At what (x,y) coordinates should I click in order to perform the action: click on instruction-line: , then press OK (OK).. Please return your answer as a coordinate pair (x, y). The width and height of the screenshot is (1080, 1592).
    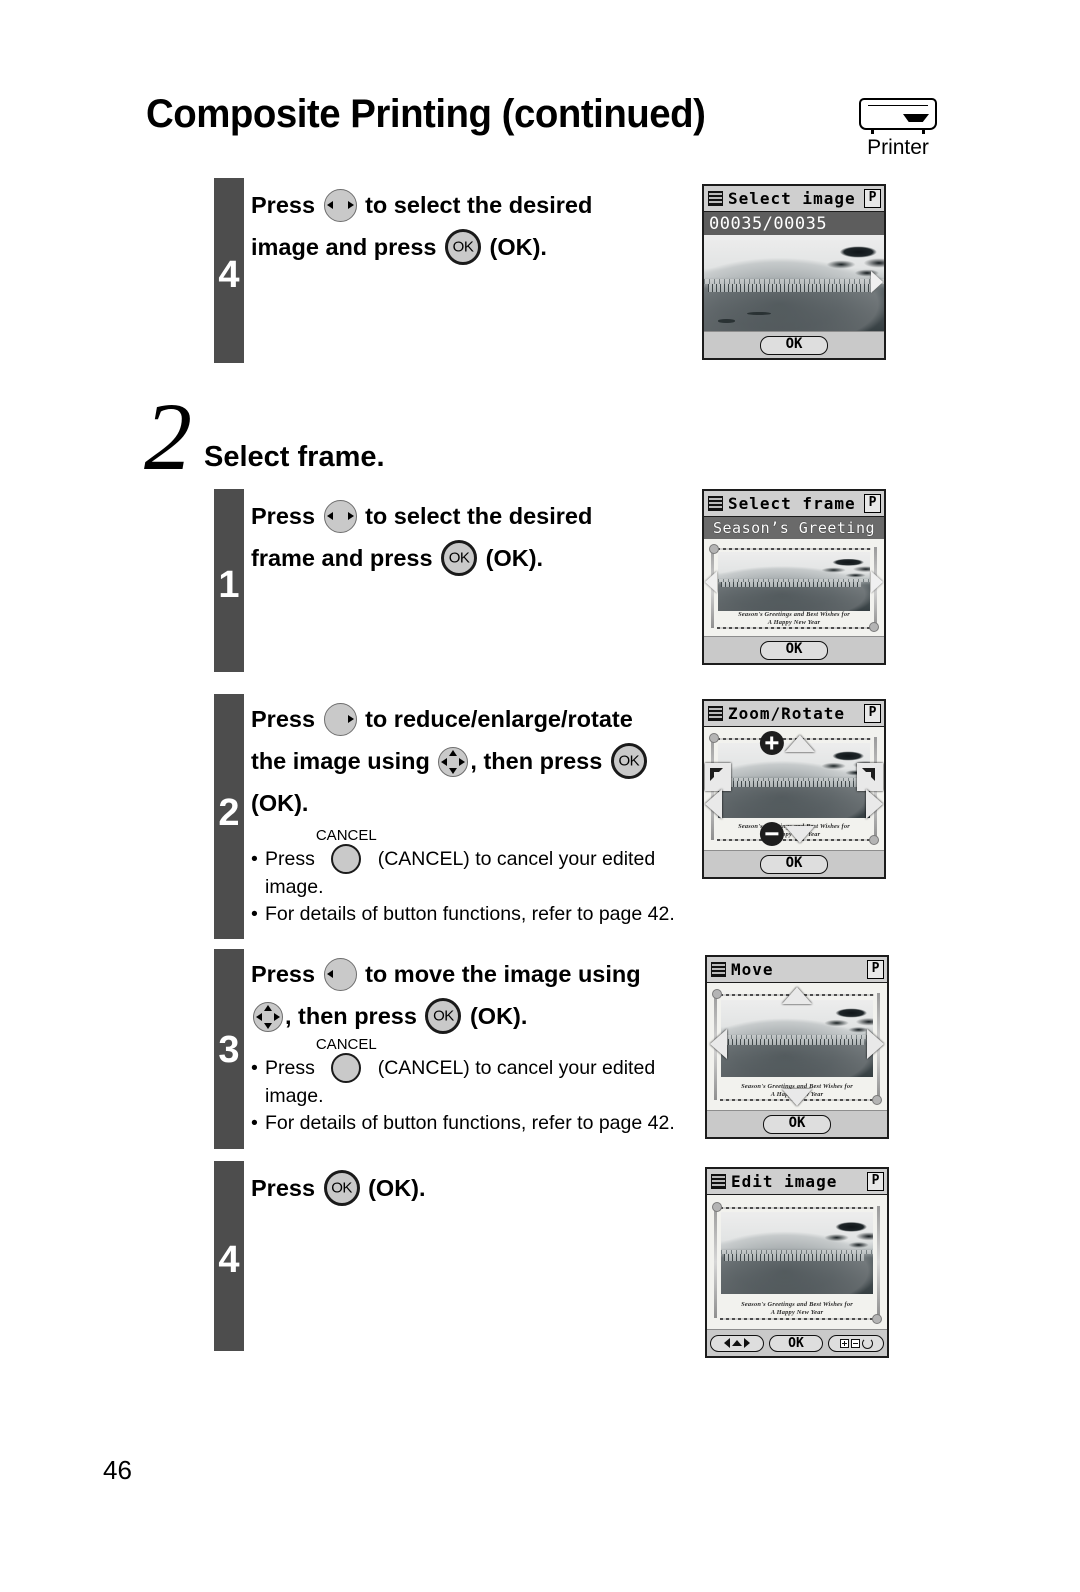
    Looking at the image, I should click on (463, 1016).